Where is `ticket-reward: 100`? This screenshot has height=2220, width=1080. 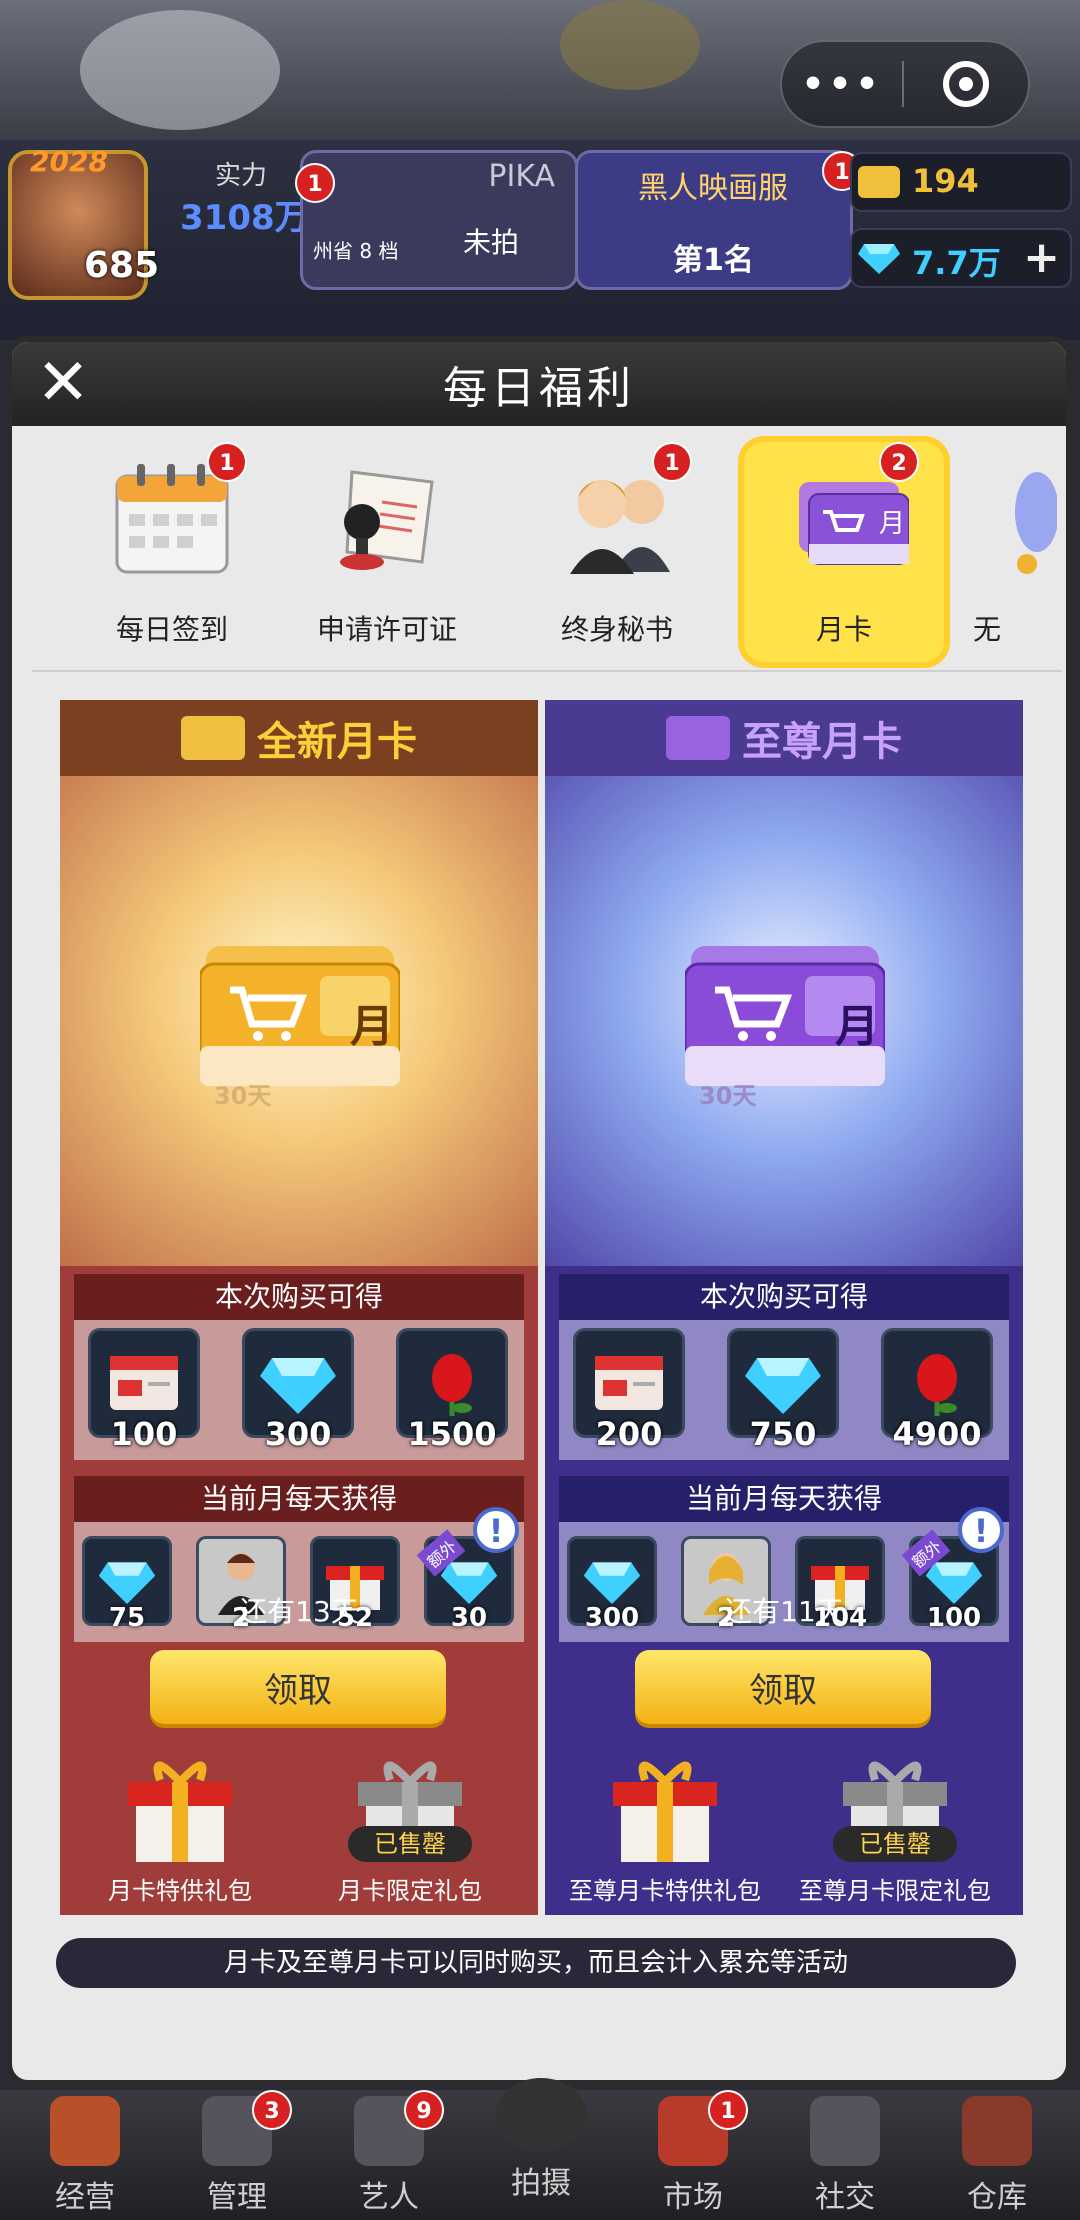 ticket-reward: 100 is located at coordinates (144, 1390).